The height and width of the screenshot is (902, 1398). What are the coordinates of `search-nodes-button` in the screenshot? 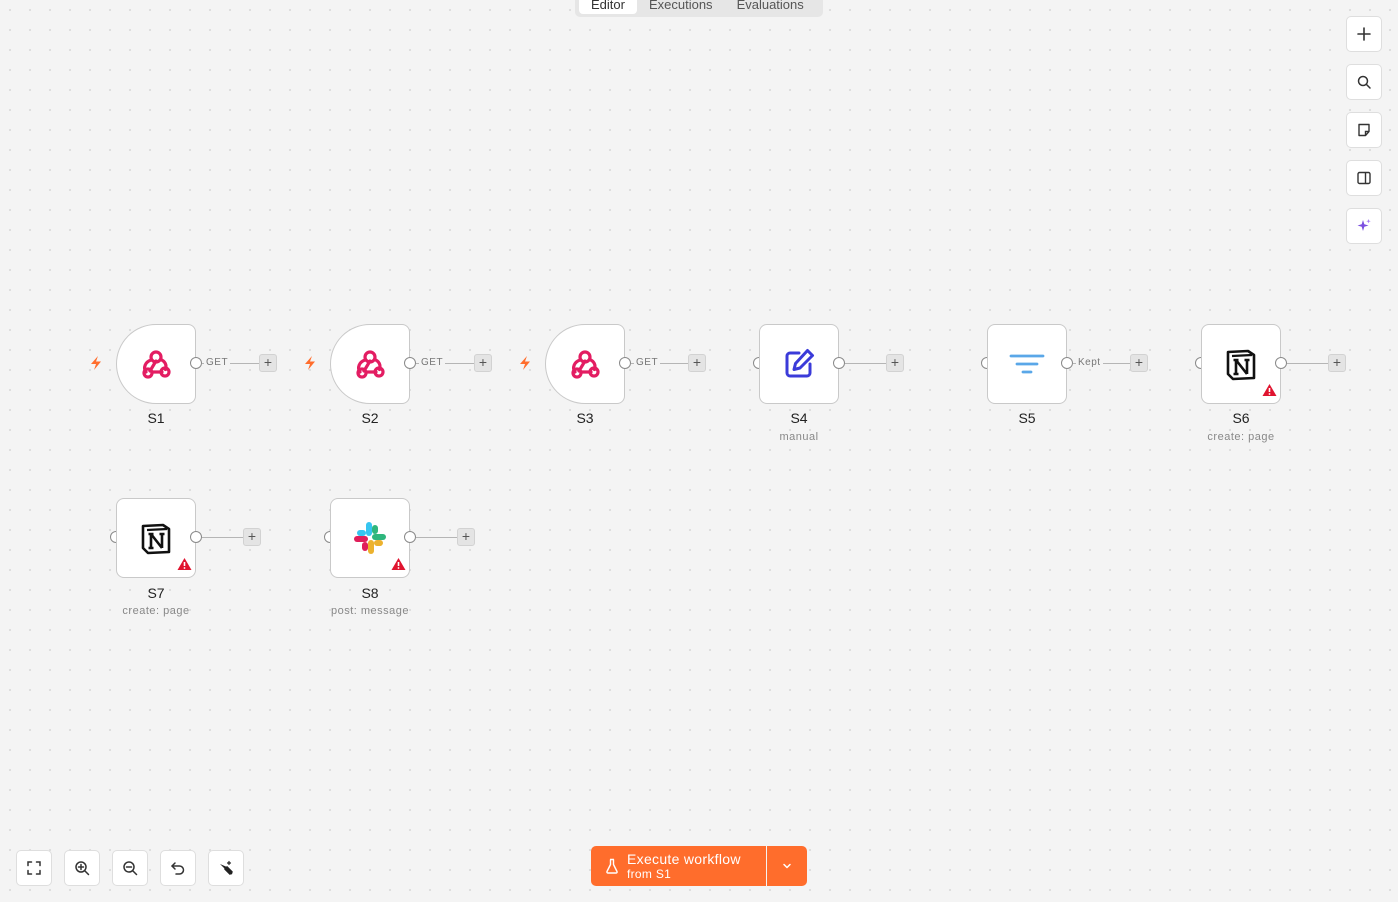 It's located at (1364, 82).